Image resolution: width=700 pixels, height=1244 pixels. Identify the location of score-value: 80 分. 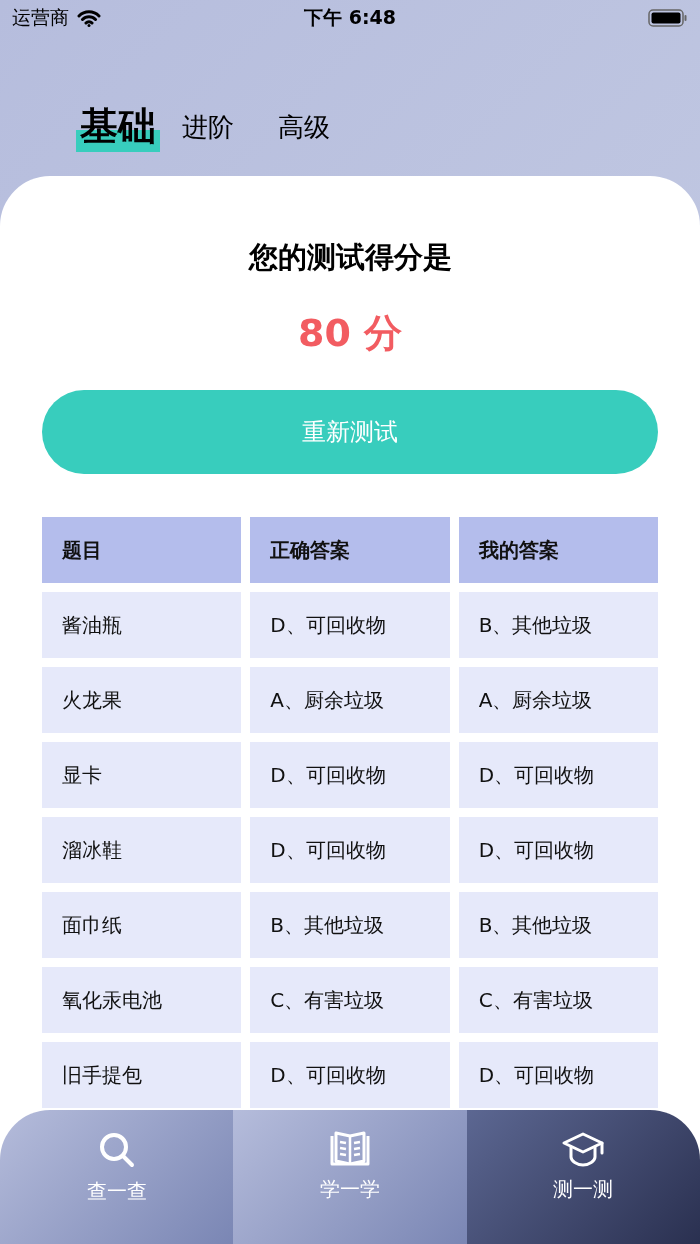
(350, 333).